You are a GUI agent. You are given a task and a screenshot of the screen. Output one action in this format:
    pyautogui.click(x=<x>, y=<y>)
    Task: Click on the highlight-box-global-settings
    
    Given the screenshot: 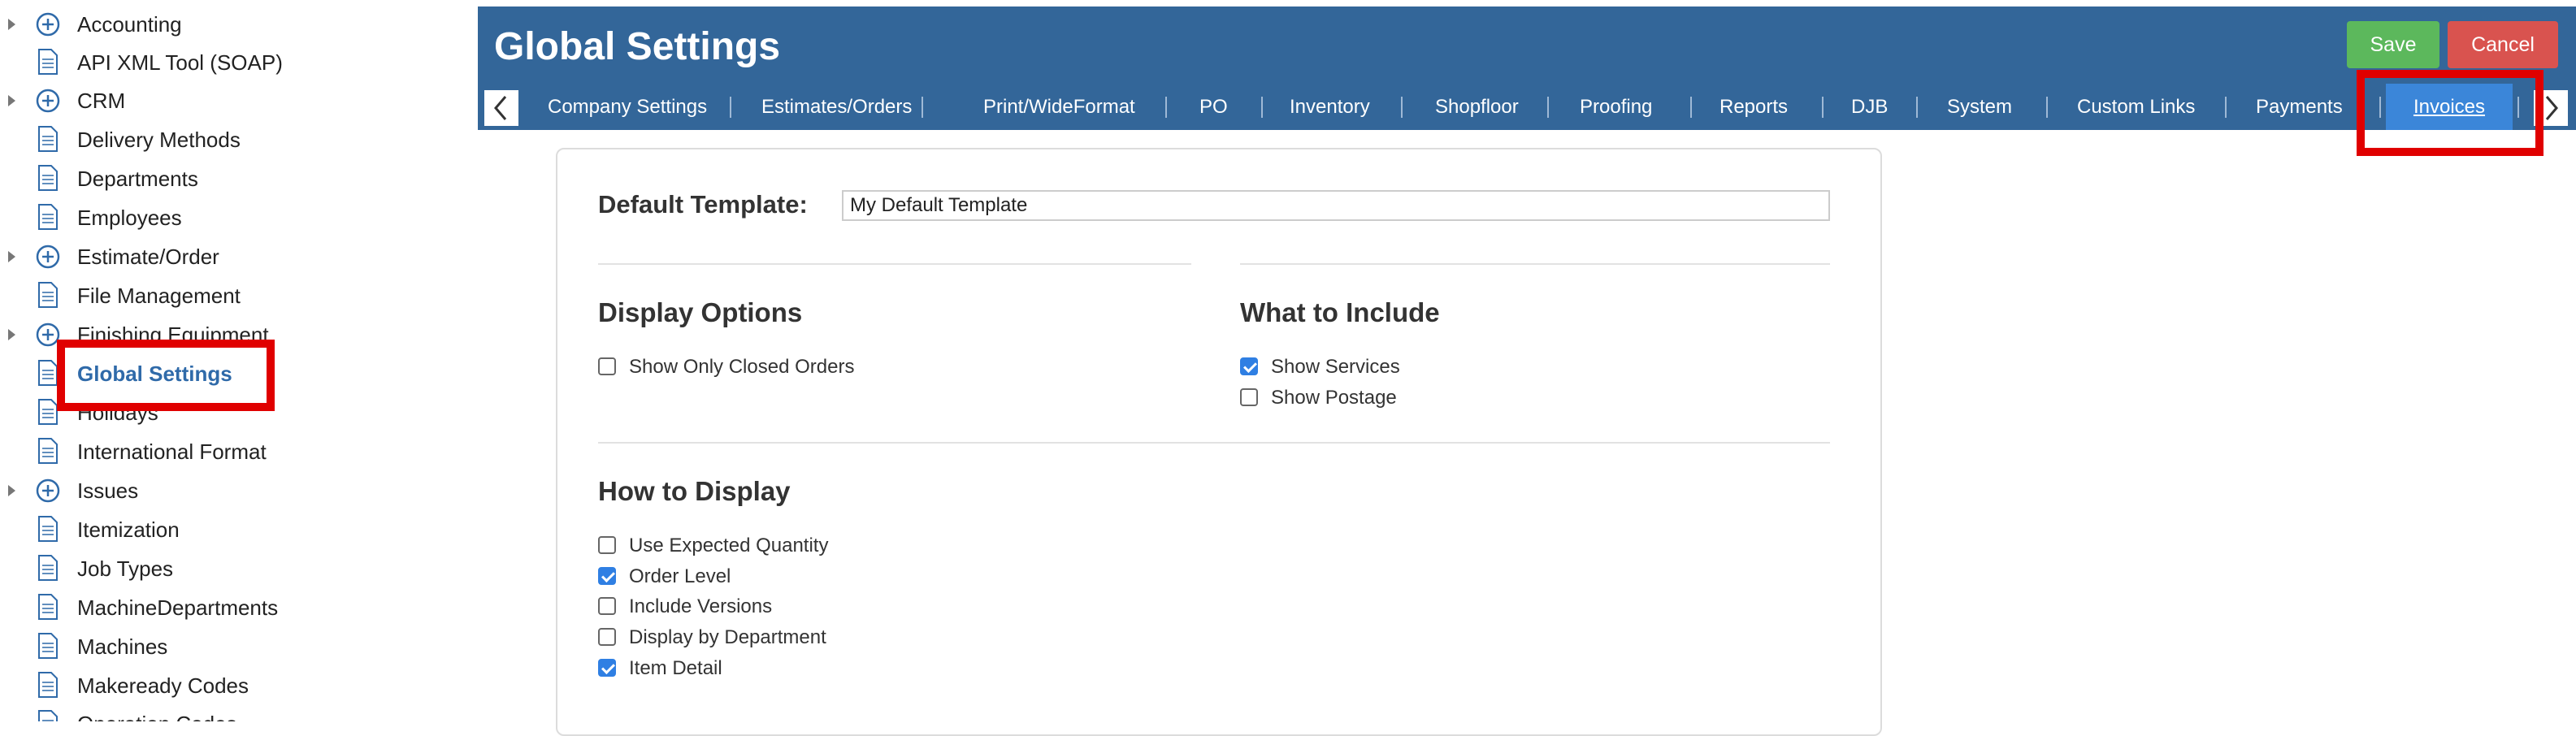 What is the action you would take?
    pyautogui.click(x=166, y=375)
    